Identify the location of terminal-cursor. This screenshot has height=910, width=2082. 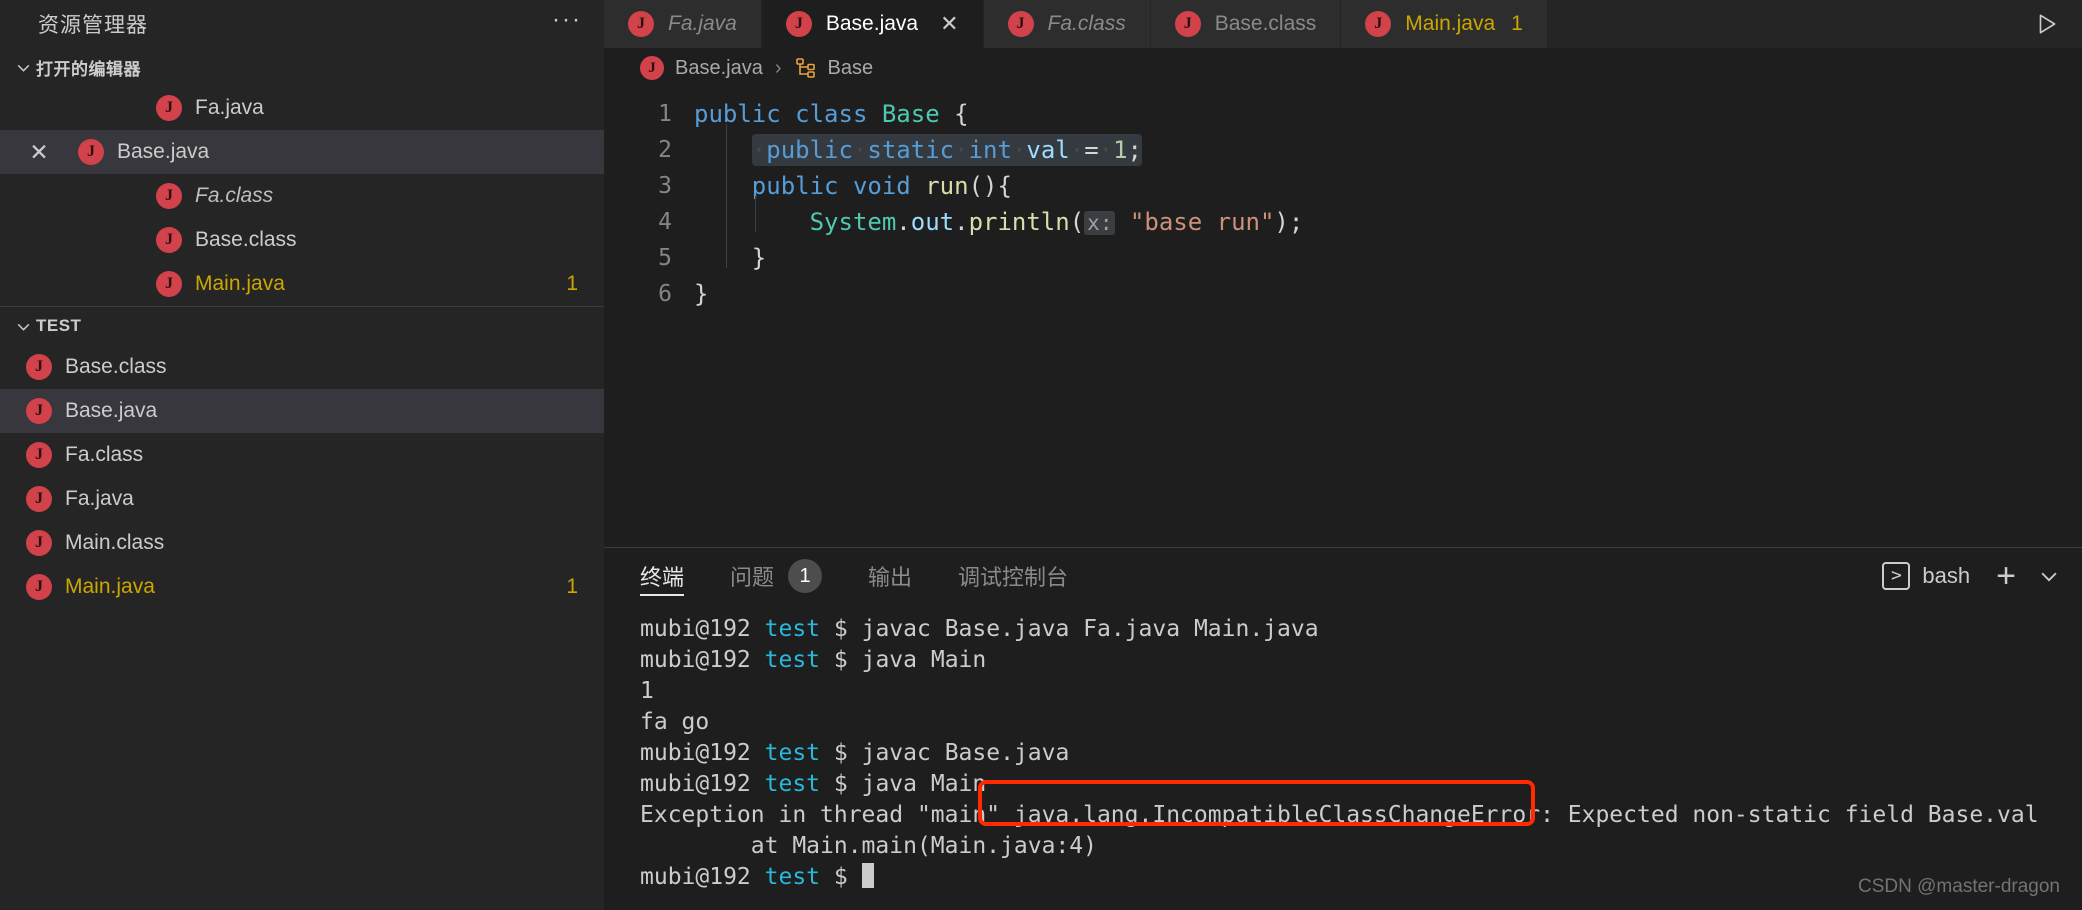
(867, 875).